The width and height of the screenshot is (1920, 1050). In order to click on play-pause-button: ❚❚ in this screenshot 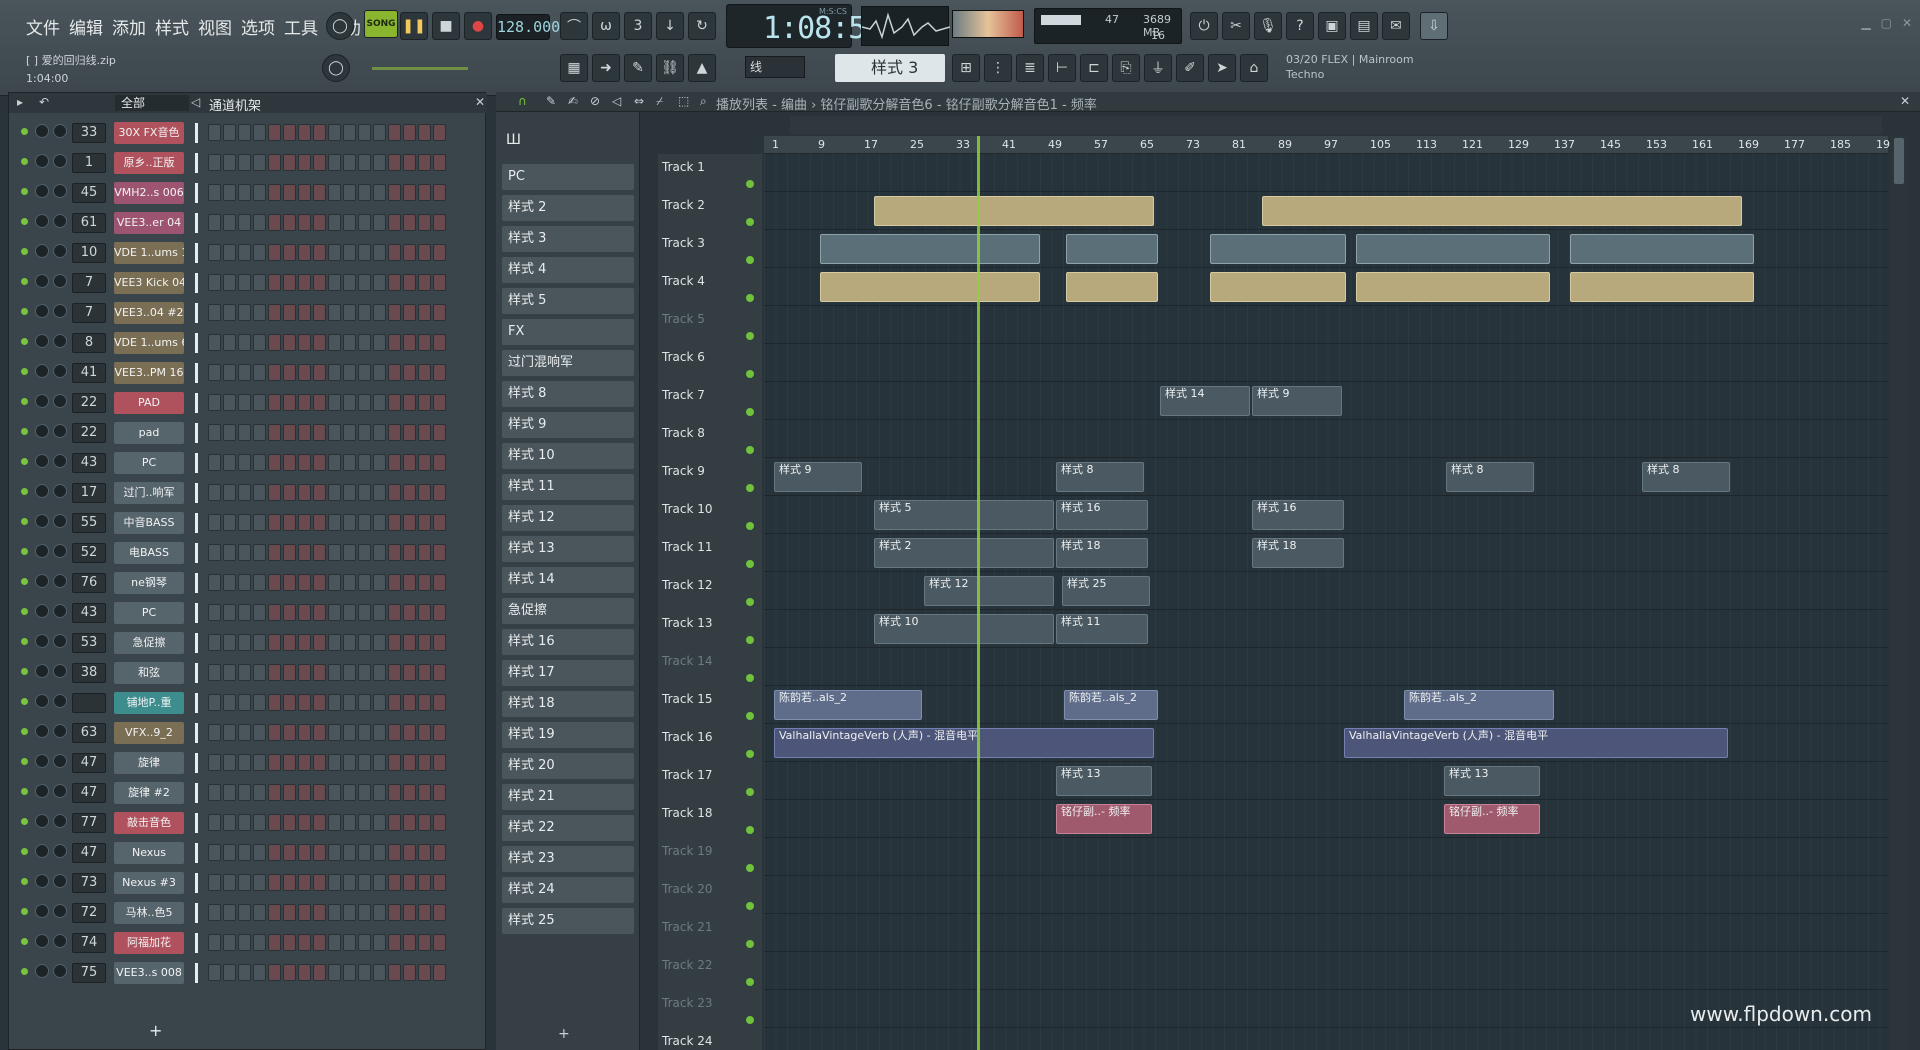, I will do `click(414, 26)`.